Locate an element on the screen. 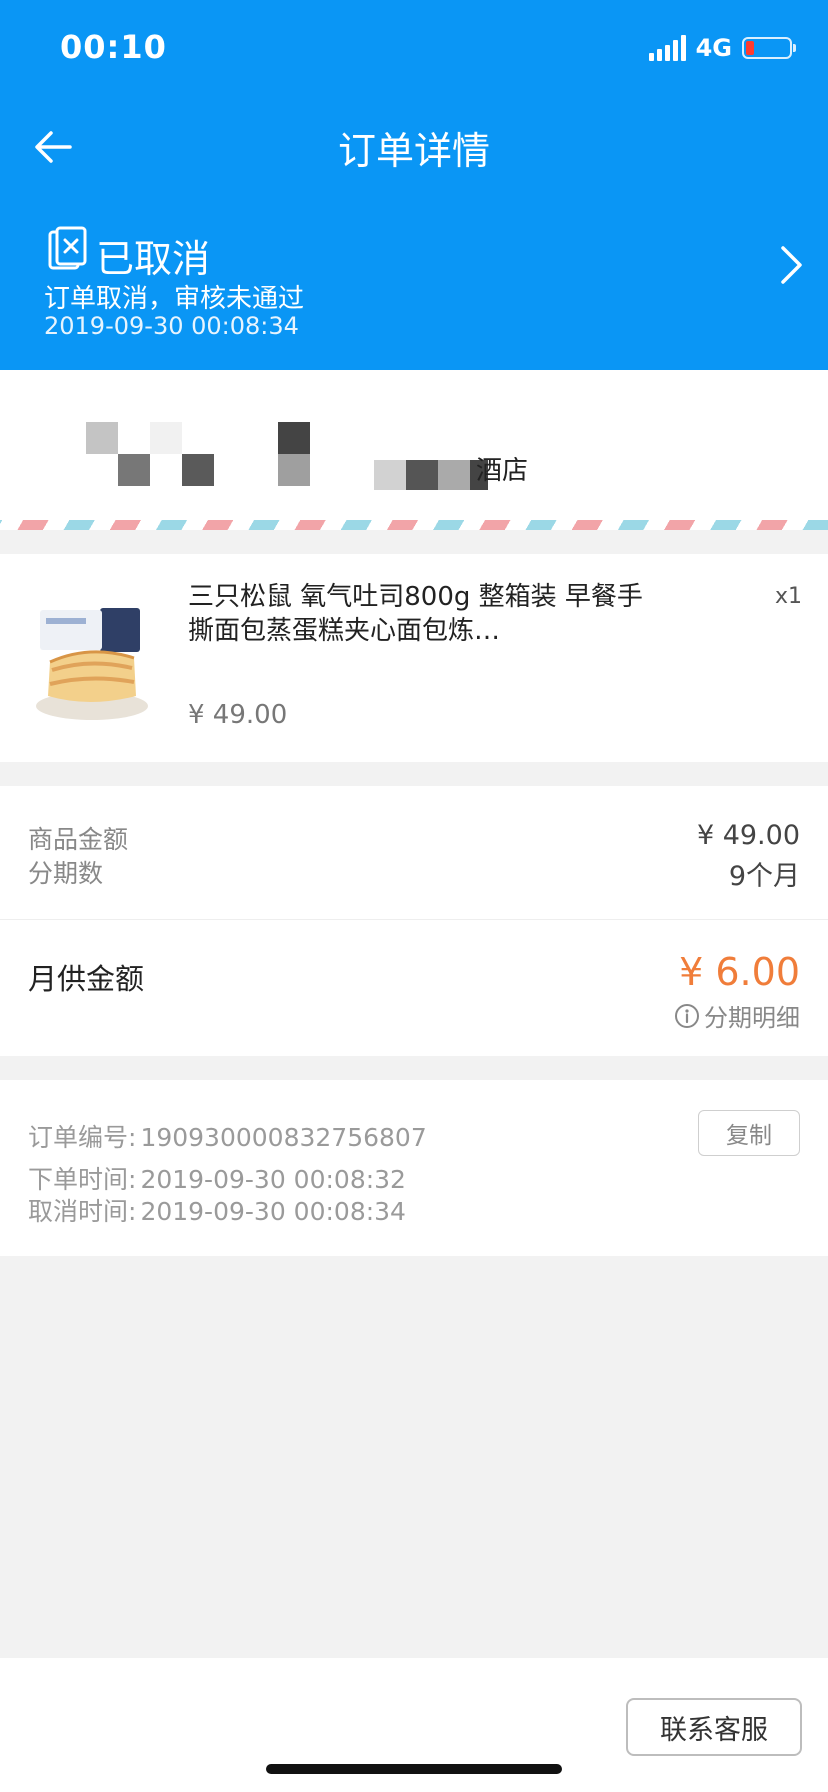  page-title: 订单详情 is located at coordinates (413, 151).